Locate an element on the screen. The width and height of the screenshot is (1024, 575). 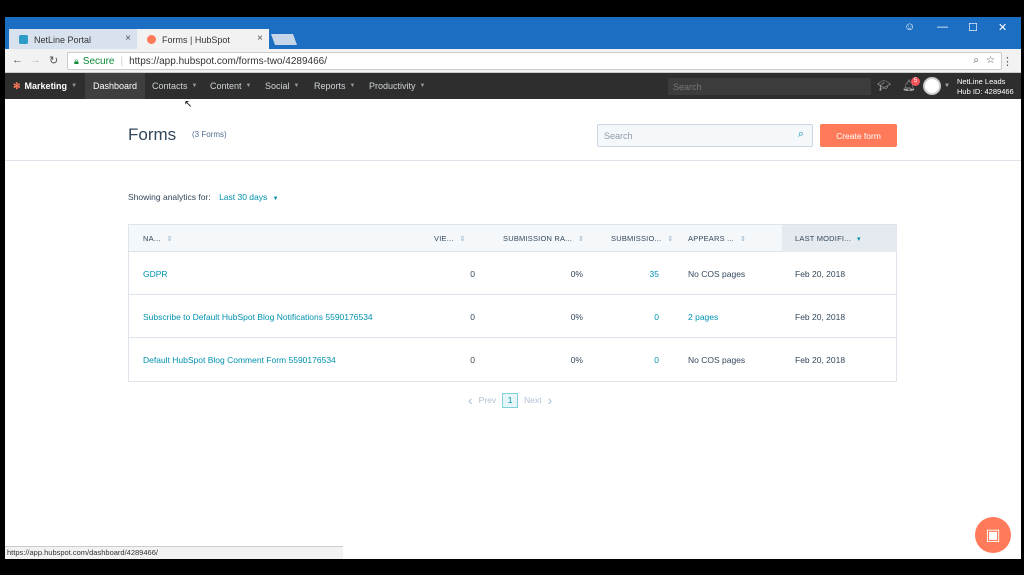
tab-forms-hubspot: Forms | HubSpot × is located at coordinates (203, 39).